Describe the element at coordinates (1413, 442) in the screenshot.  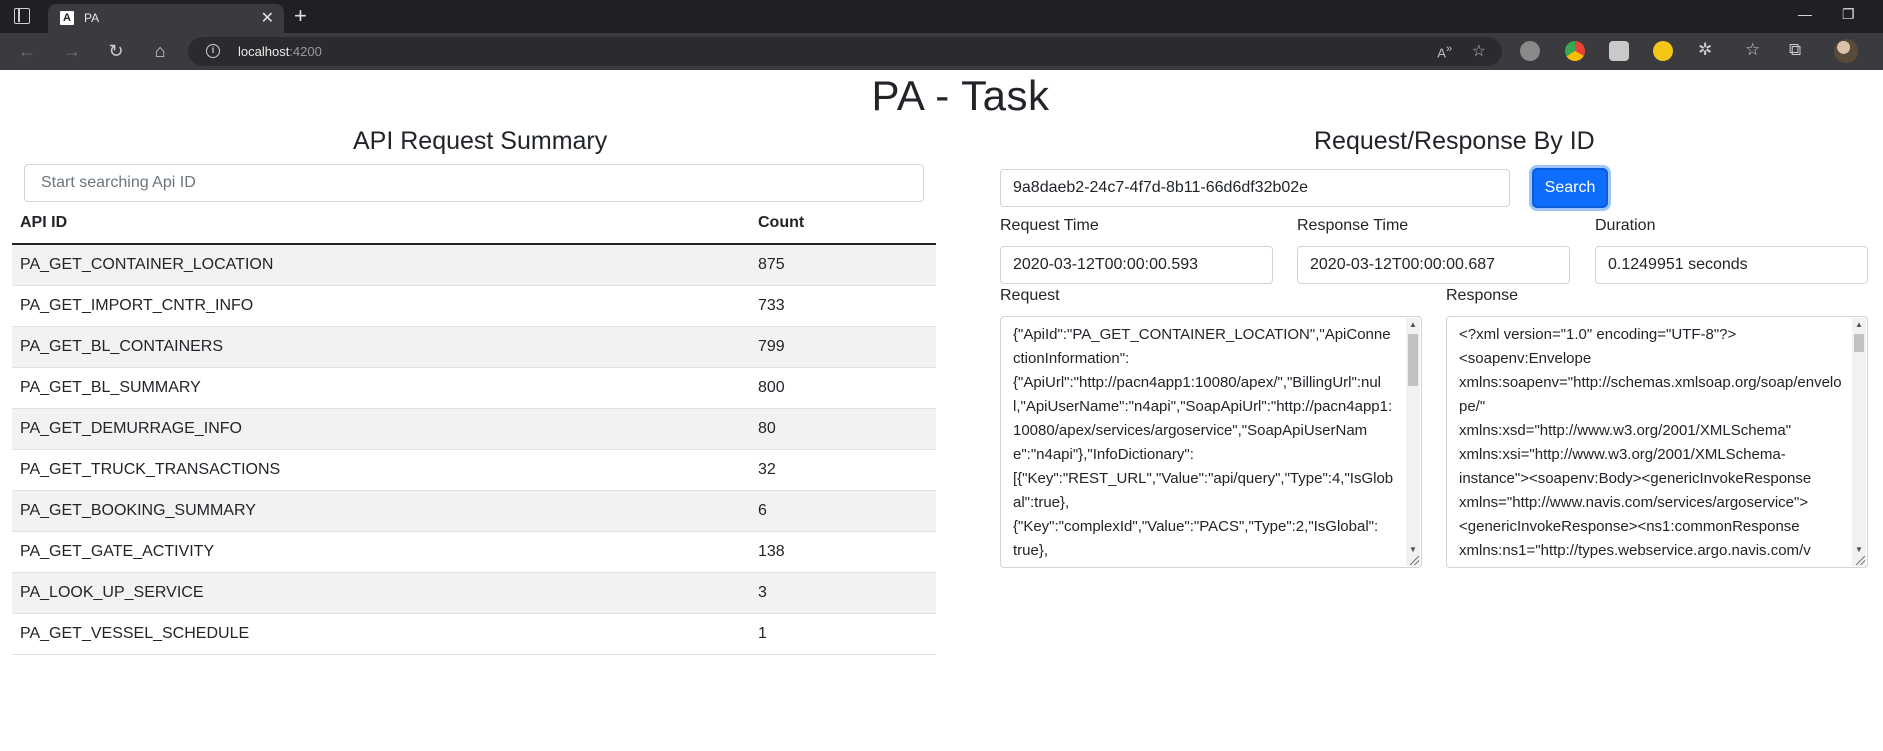
I see `request-scrollbar: ▲ ▼` at that location.